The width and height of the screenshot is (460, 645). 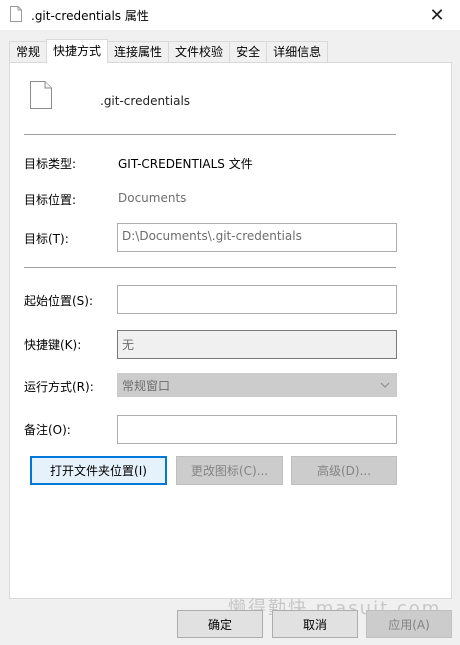 I want to click on run-label: 运行方式(R):, so click(x=59, y=387).